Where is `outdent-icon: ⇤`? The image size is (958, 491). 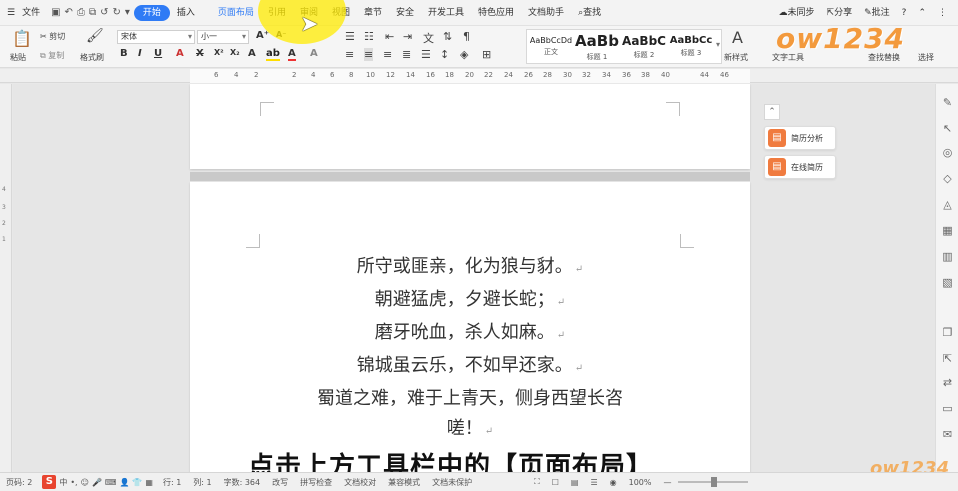 outdent-icon: ⇤ is located at coordinates (389, 36).